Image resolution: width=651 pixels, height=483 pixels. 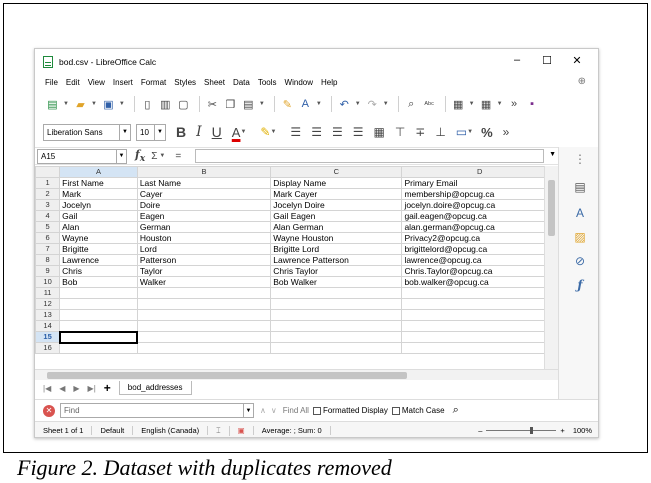 What do you see at coordinates (273, 132) in the screenshot?
I see `highlight-dropdown-icon: ▼` at bounding box center [273, 132].